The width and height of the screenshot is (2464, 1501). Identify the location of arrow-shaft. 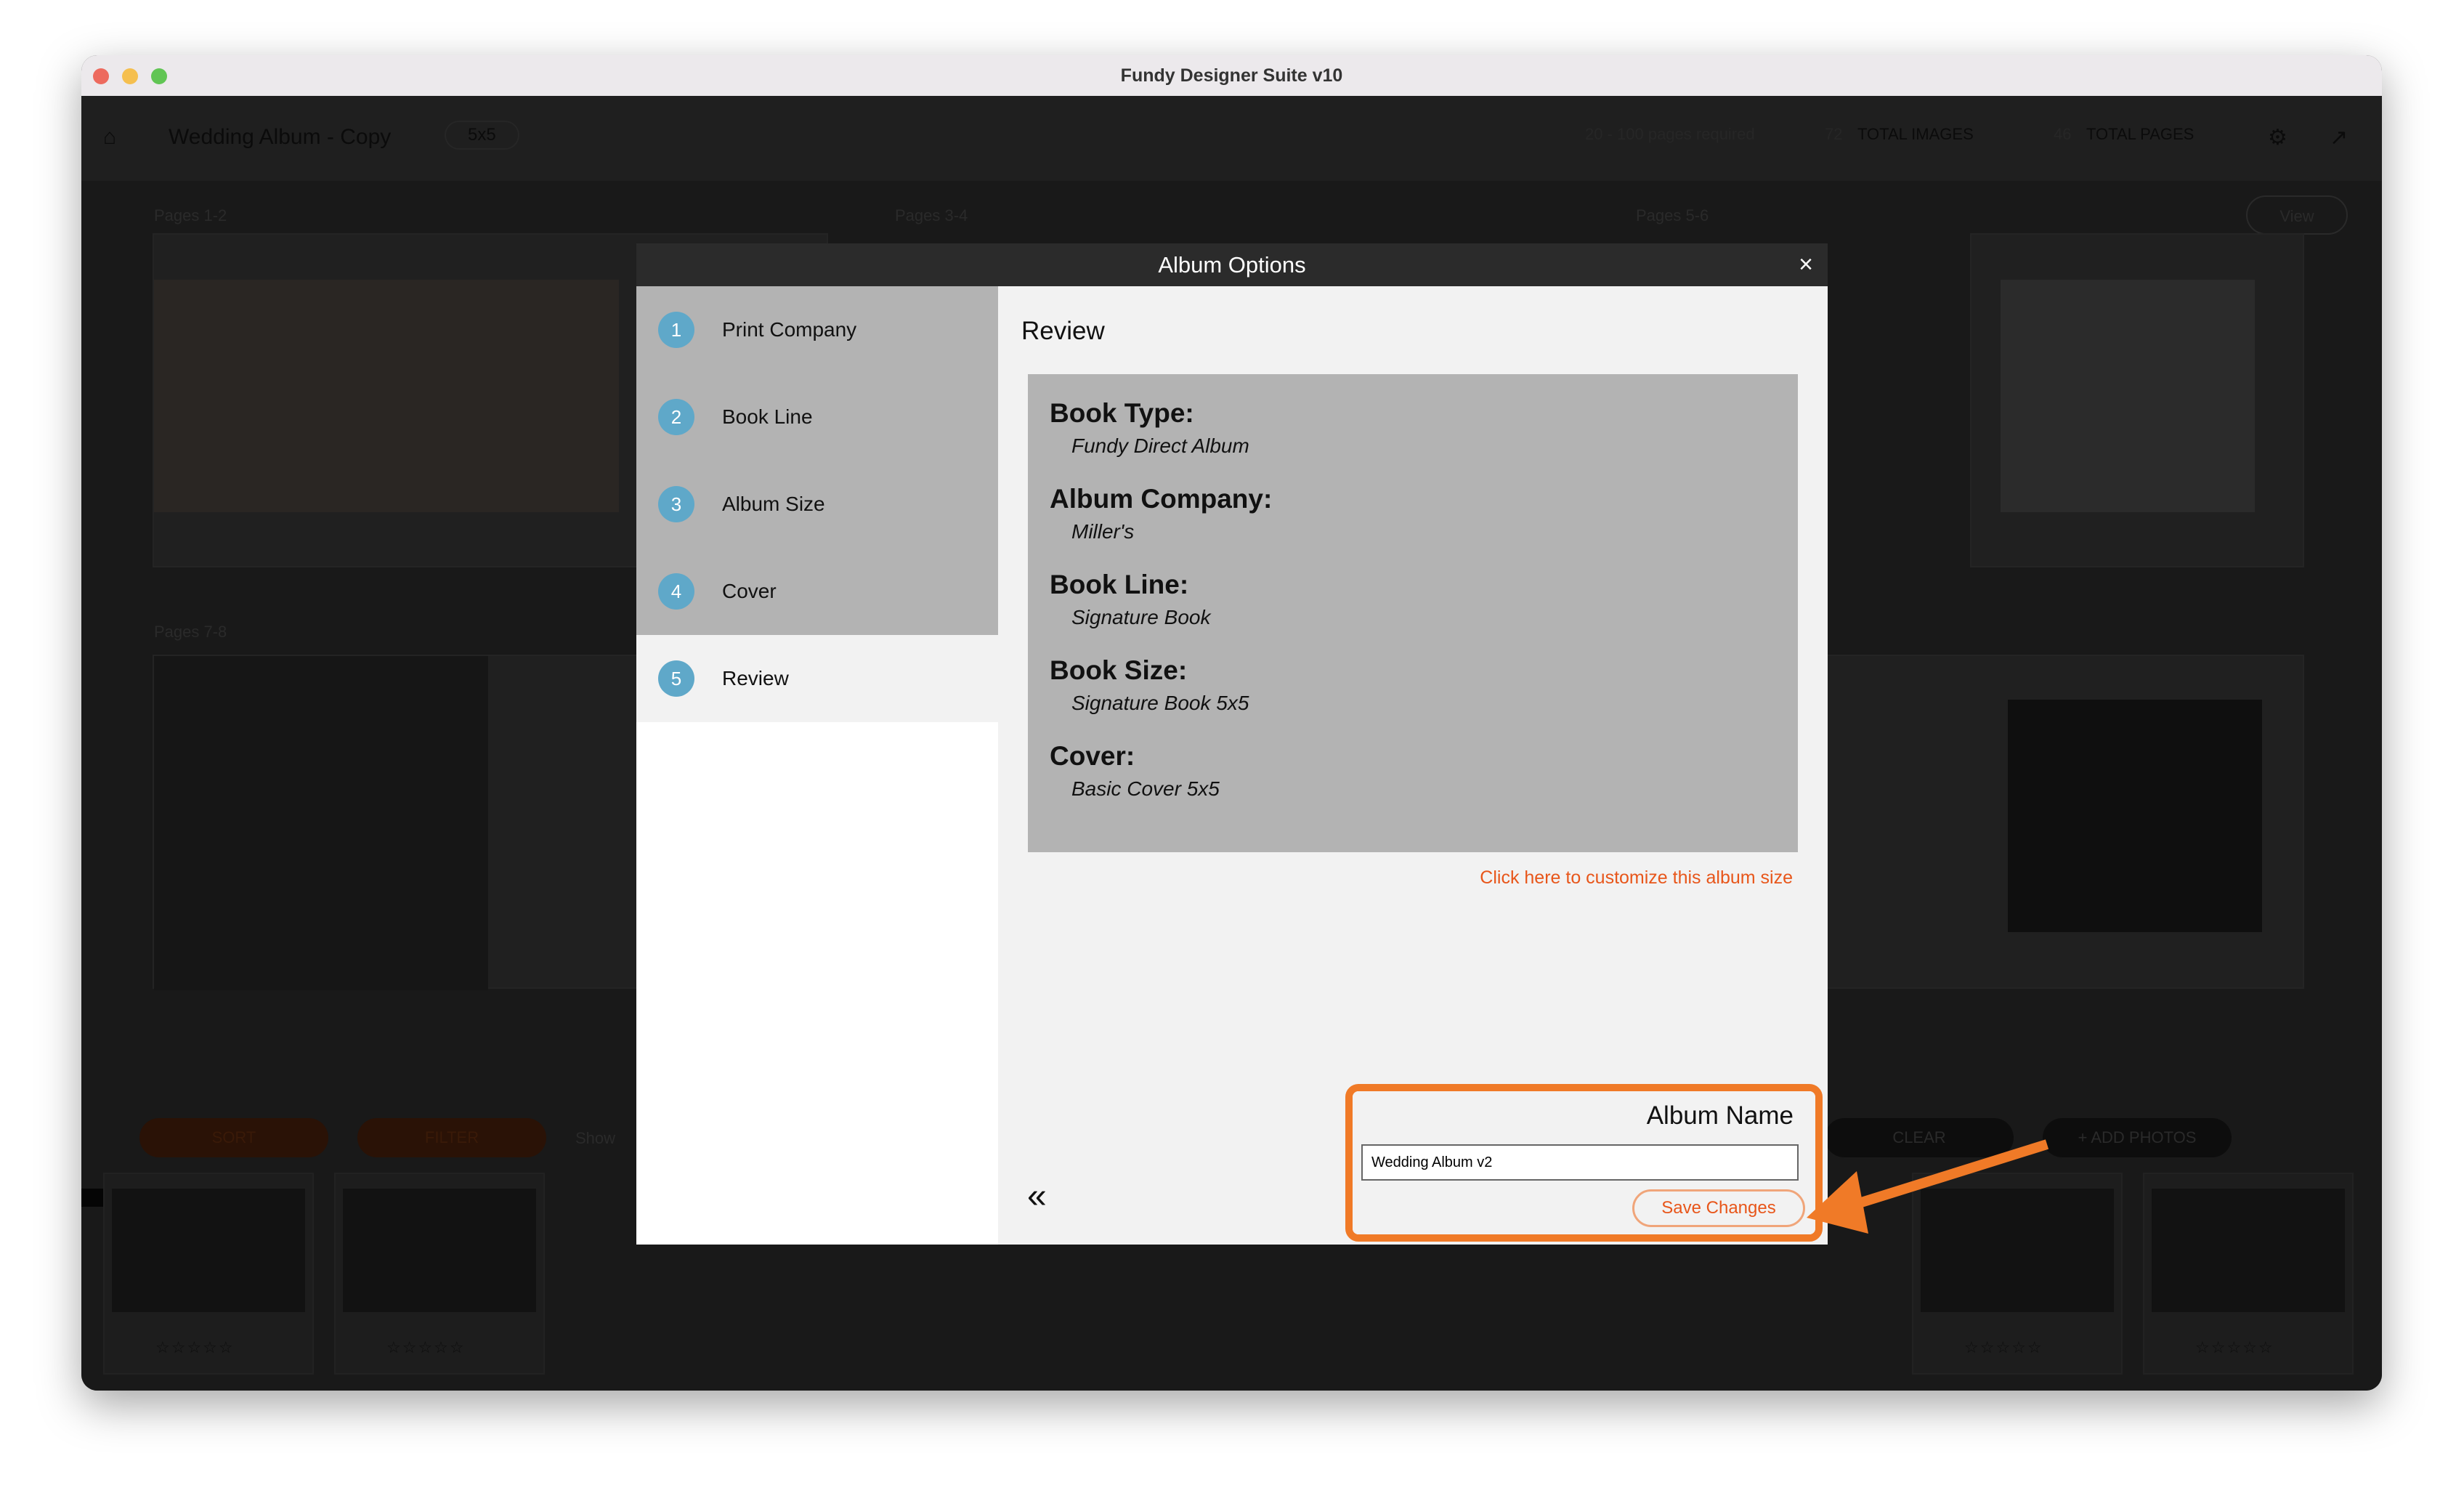
(1946, 1176).